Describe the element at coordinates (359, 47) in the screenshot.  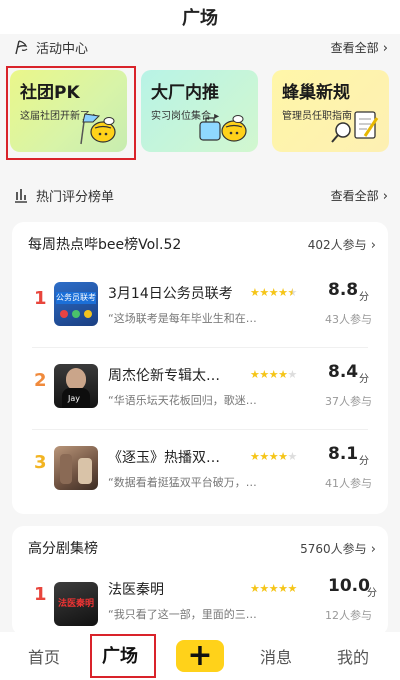
I see `activity-view-all-link: 查看全部` at that location.